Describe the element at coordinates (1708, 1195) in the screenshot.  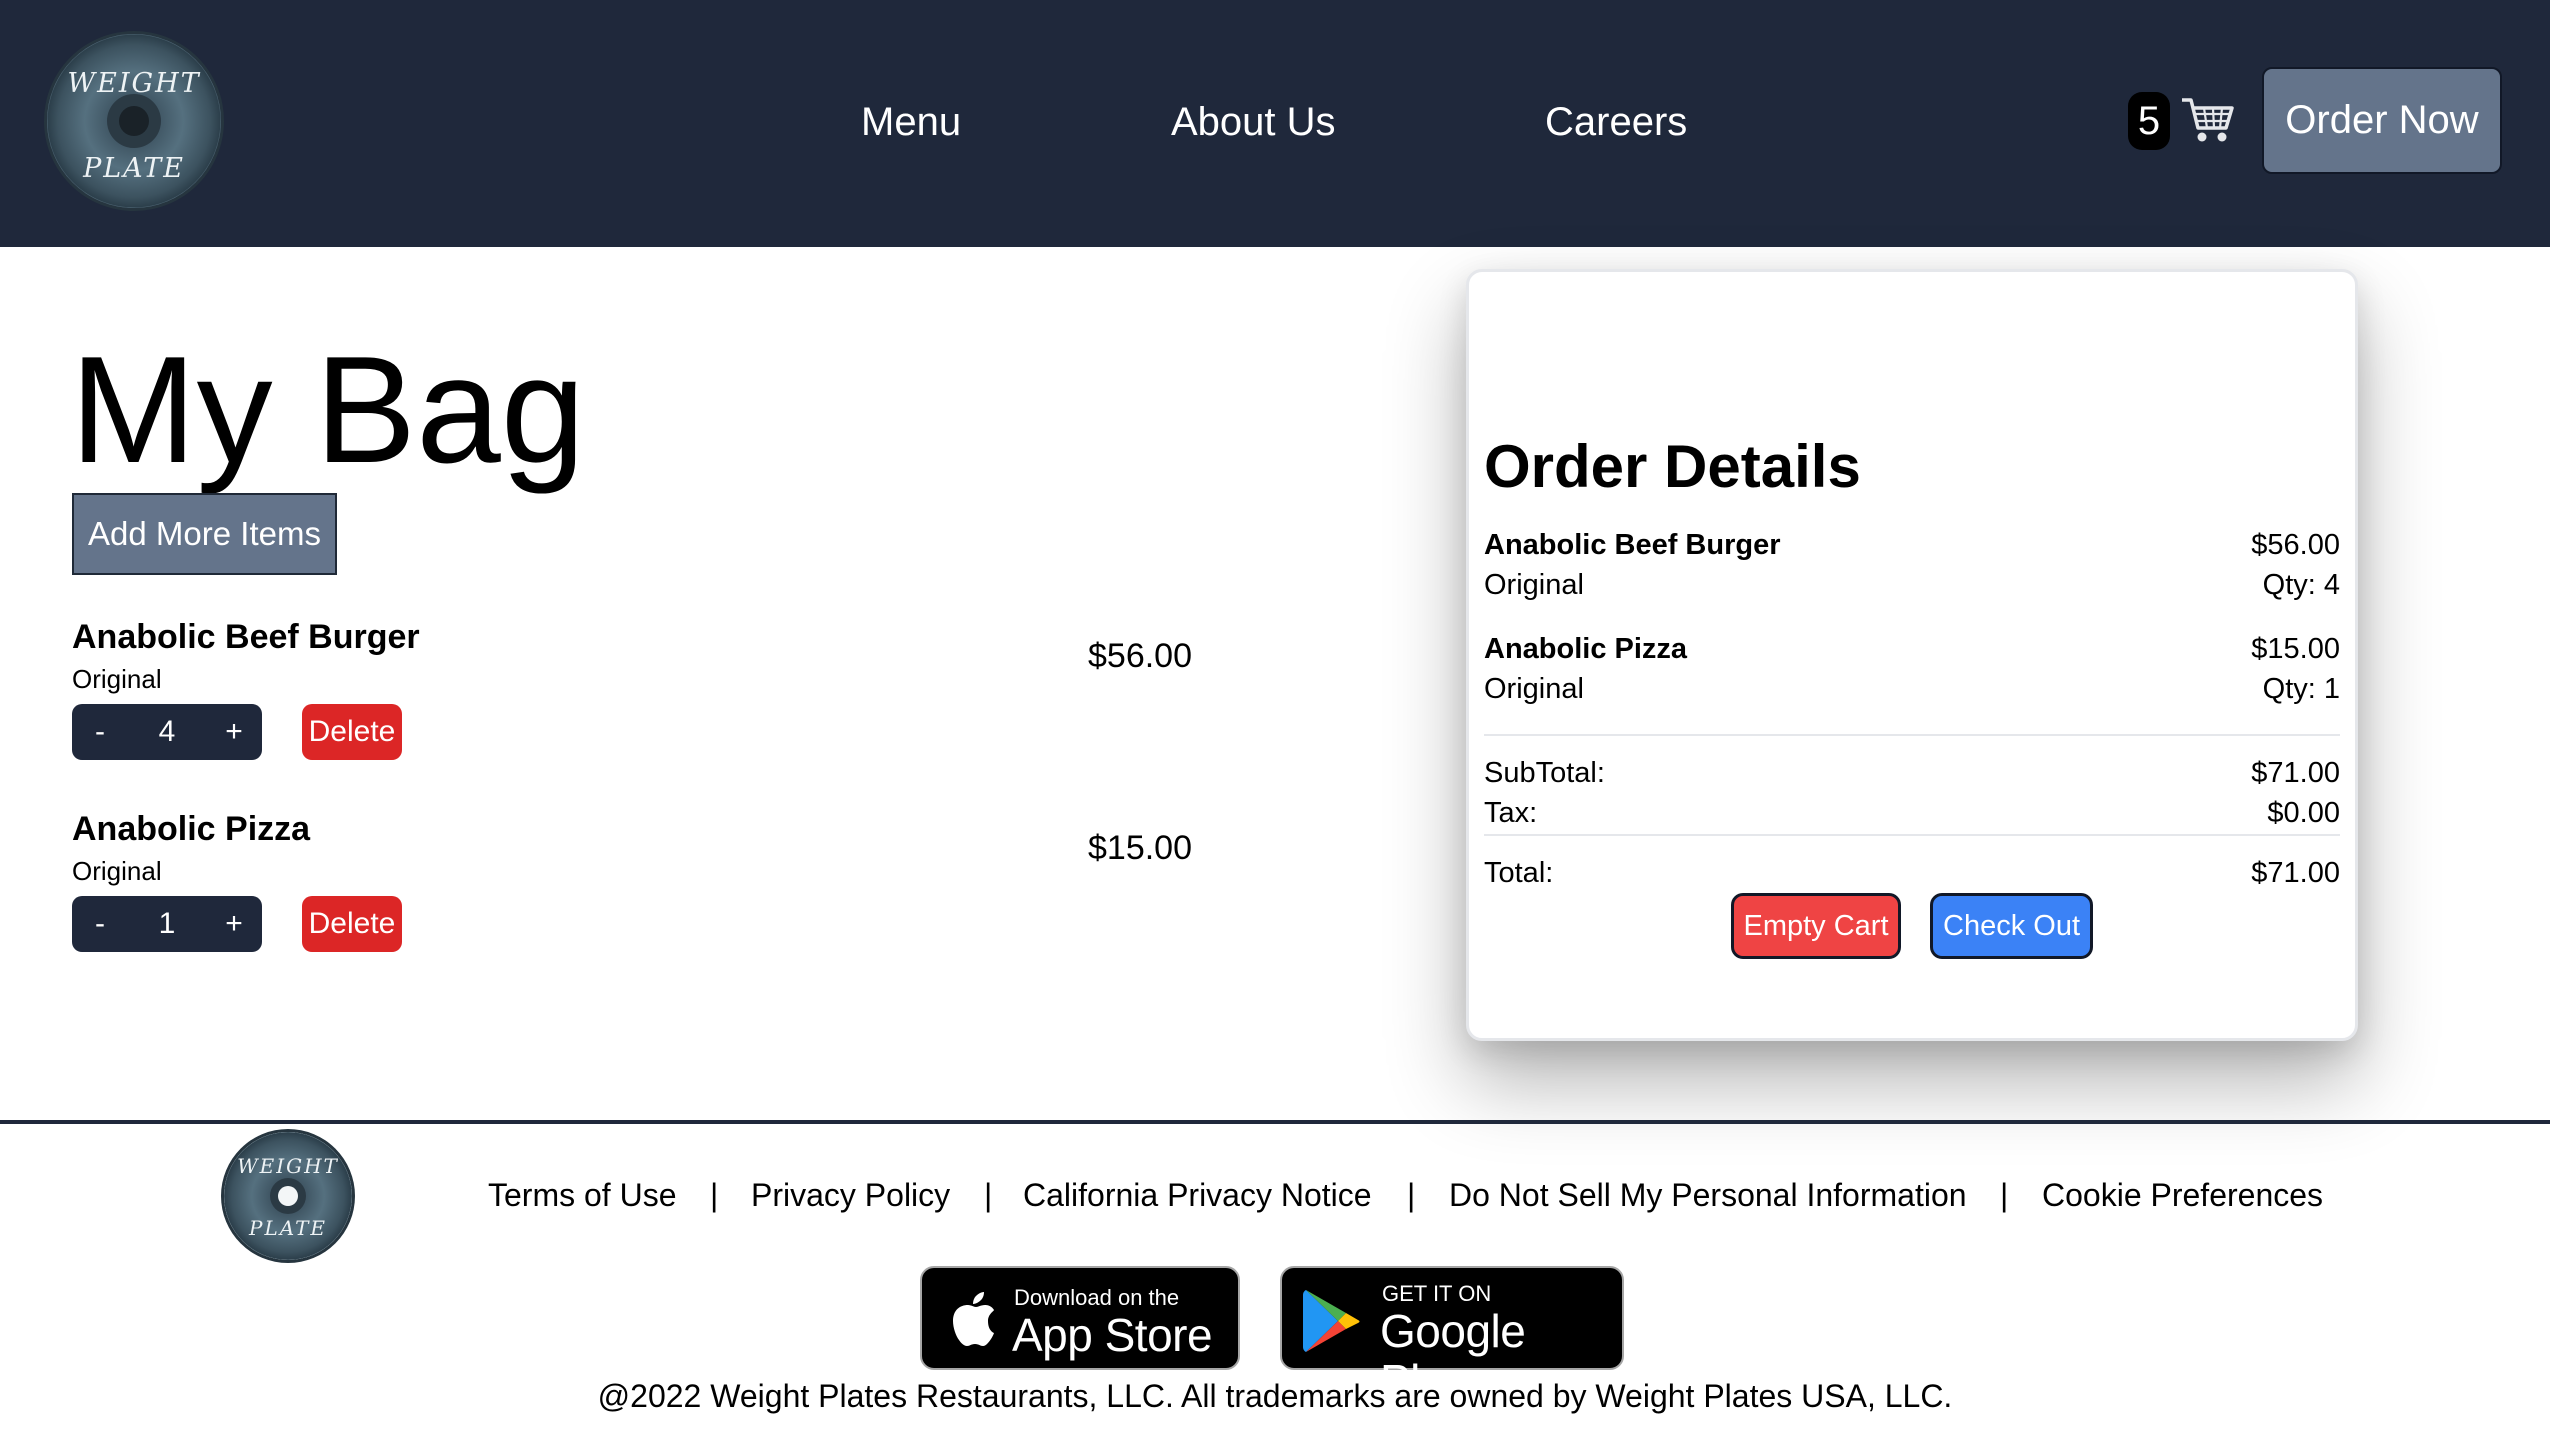
I see `footer-link-do-not-sell: Do Not Sell My Personal Information` at that location.